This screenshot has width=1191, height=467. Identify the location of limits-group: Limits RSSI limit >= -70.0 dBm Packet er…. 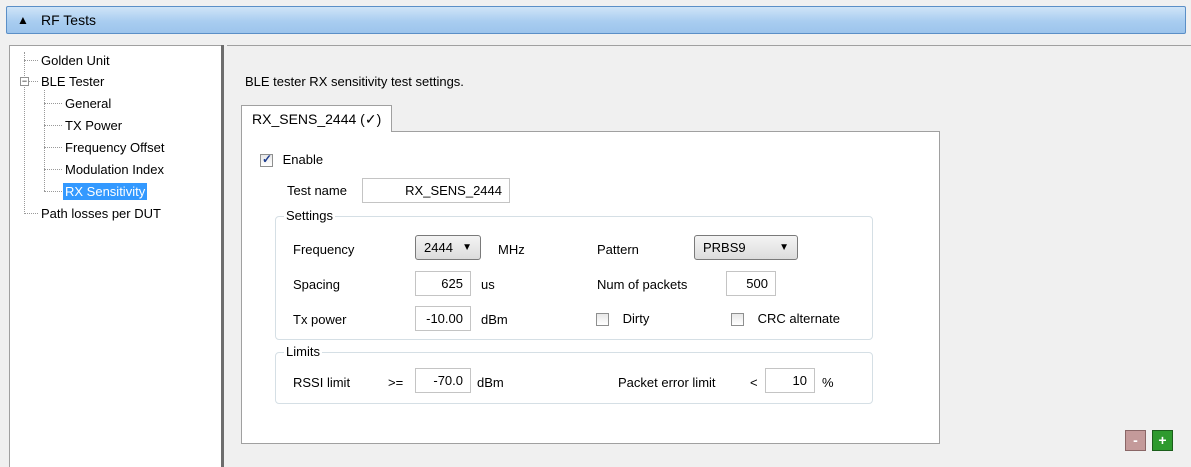
(574, 374).